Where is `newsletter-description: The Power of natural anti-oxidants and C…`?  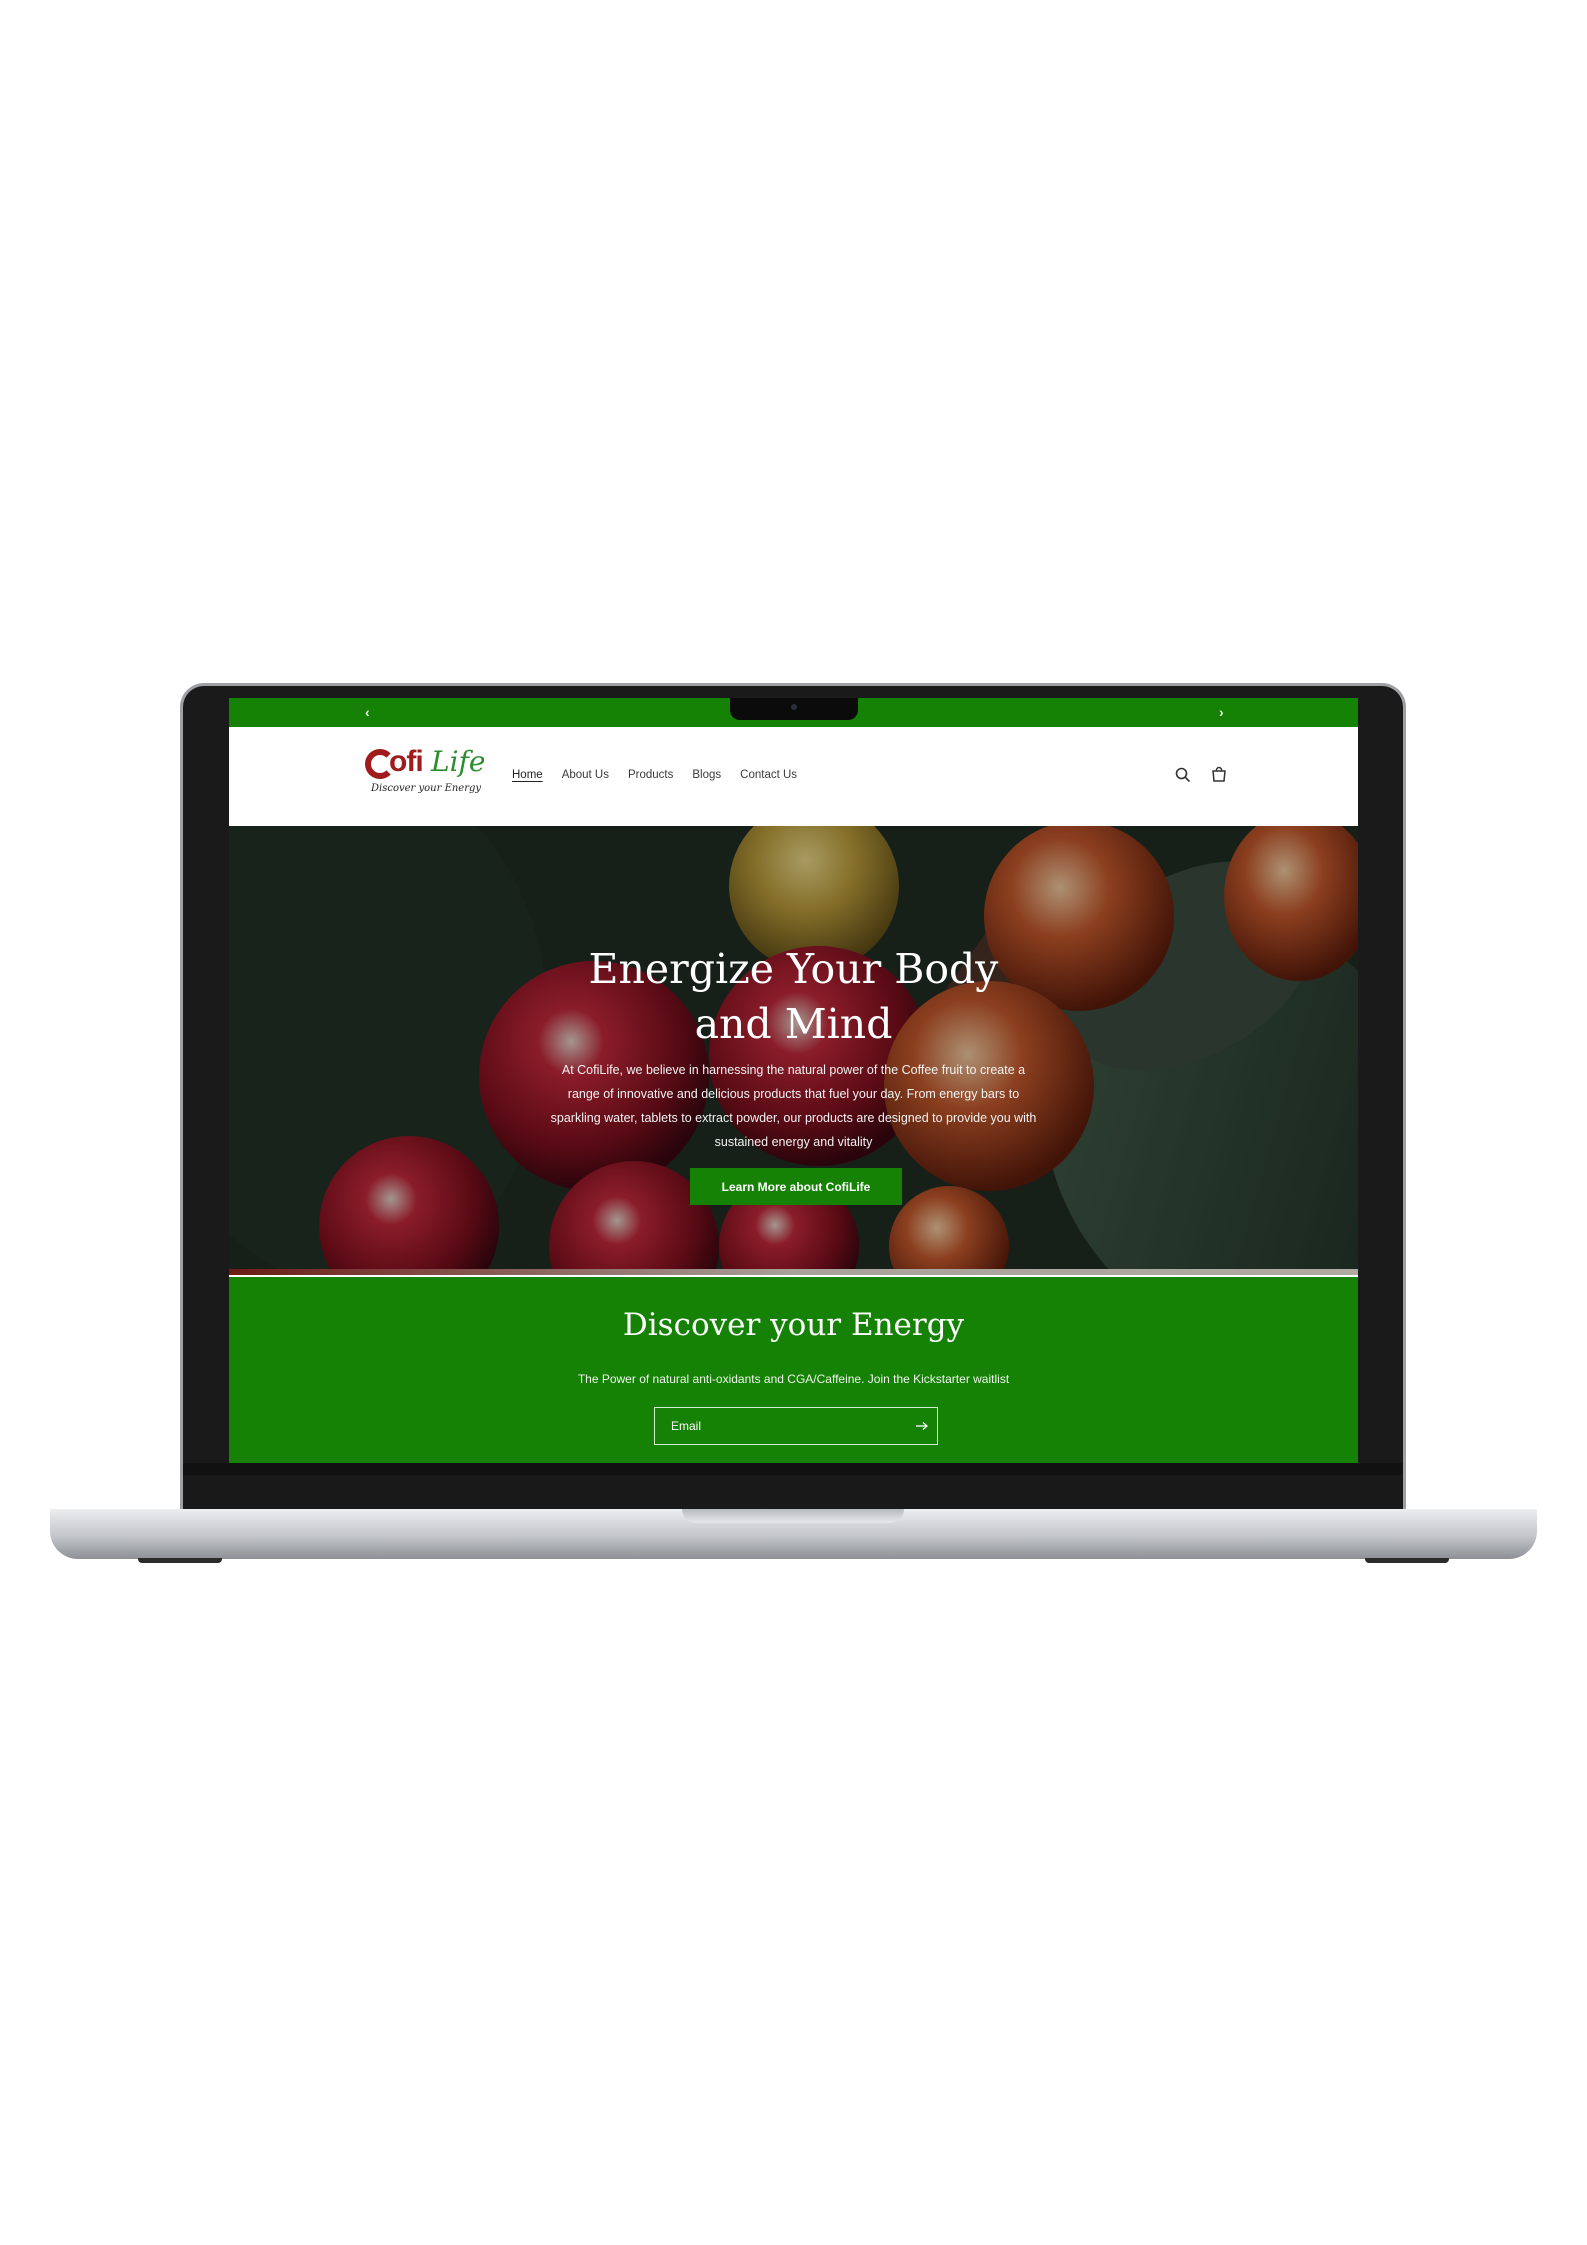 newsletter-description: The Power of natural anti-oxidants and C… is located at coordinates (793, 1379).